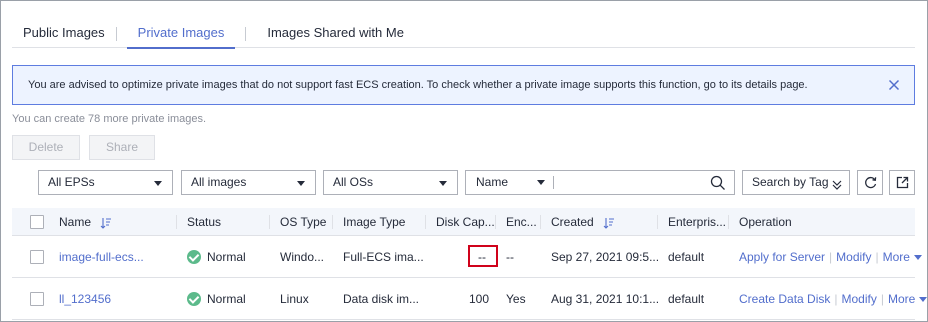  I want to click on encrypted-cell: --, so click(510, 257).